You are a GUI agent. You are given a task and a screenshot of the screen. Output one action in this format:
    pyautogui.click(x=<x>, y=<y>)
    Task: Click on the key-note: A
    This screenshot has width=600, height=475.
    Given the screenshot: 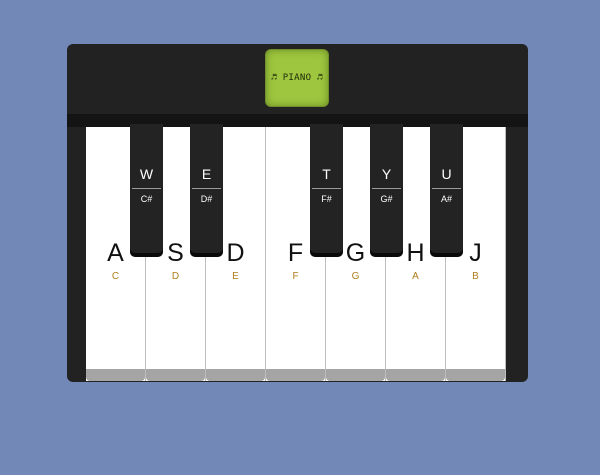 What is the action you would take?
    pyautogui.click(x=415, y=276)
    